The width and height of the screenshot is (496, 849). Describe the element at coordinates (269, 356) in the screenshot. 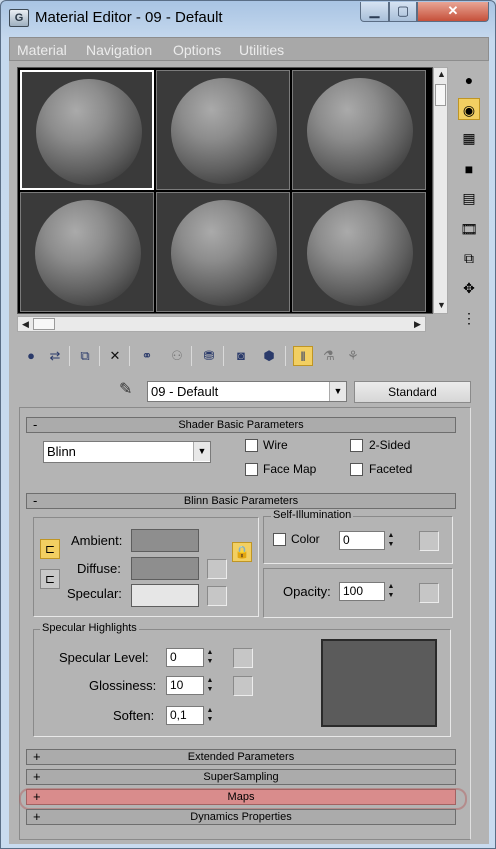

I see `show-end-result-icon-cube: ⬢` at that location.